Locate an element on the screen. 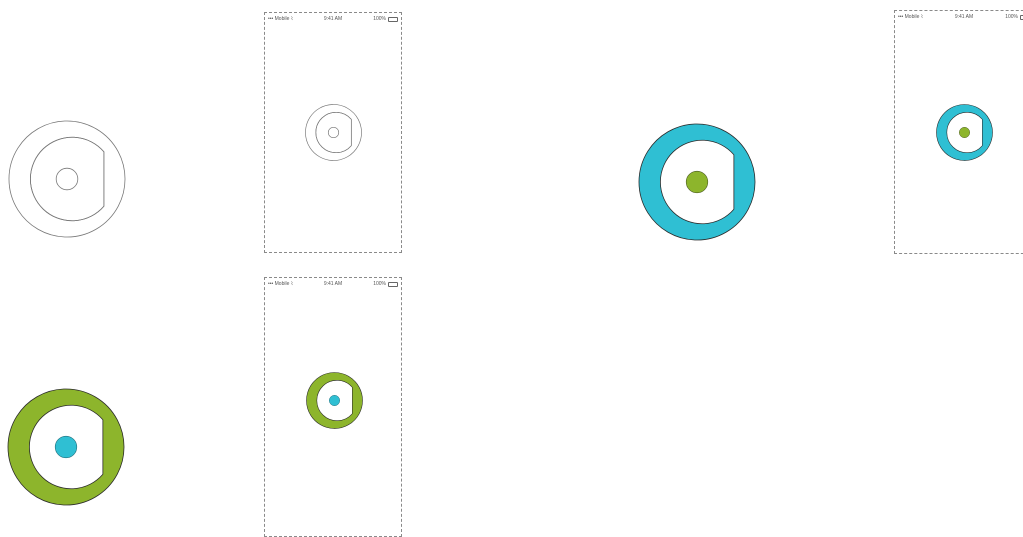  logo-teal is located at coordinates (697, 182).